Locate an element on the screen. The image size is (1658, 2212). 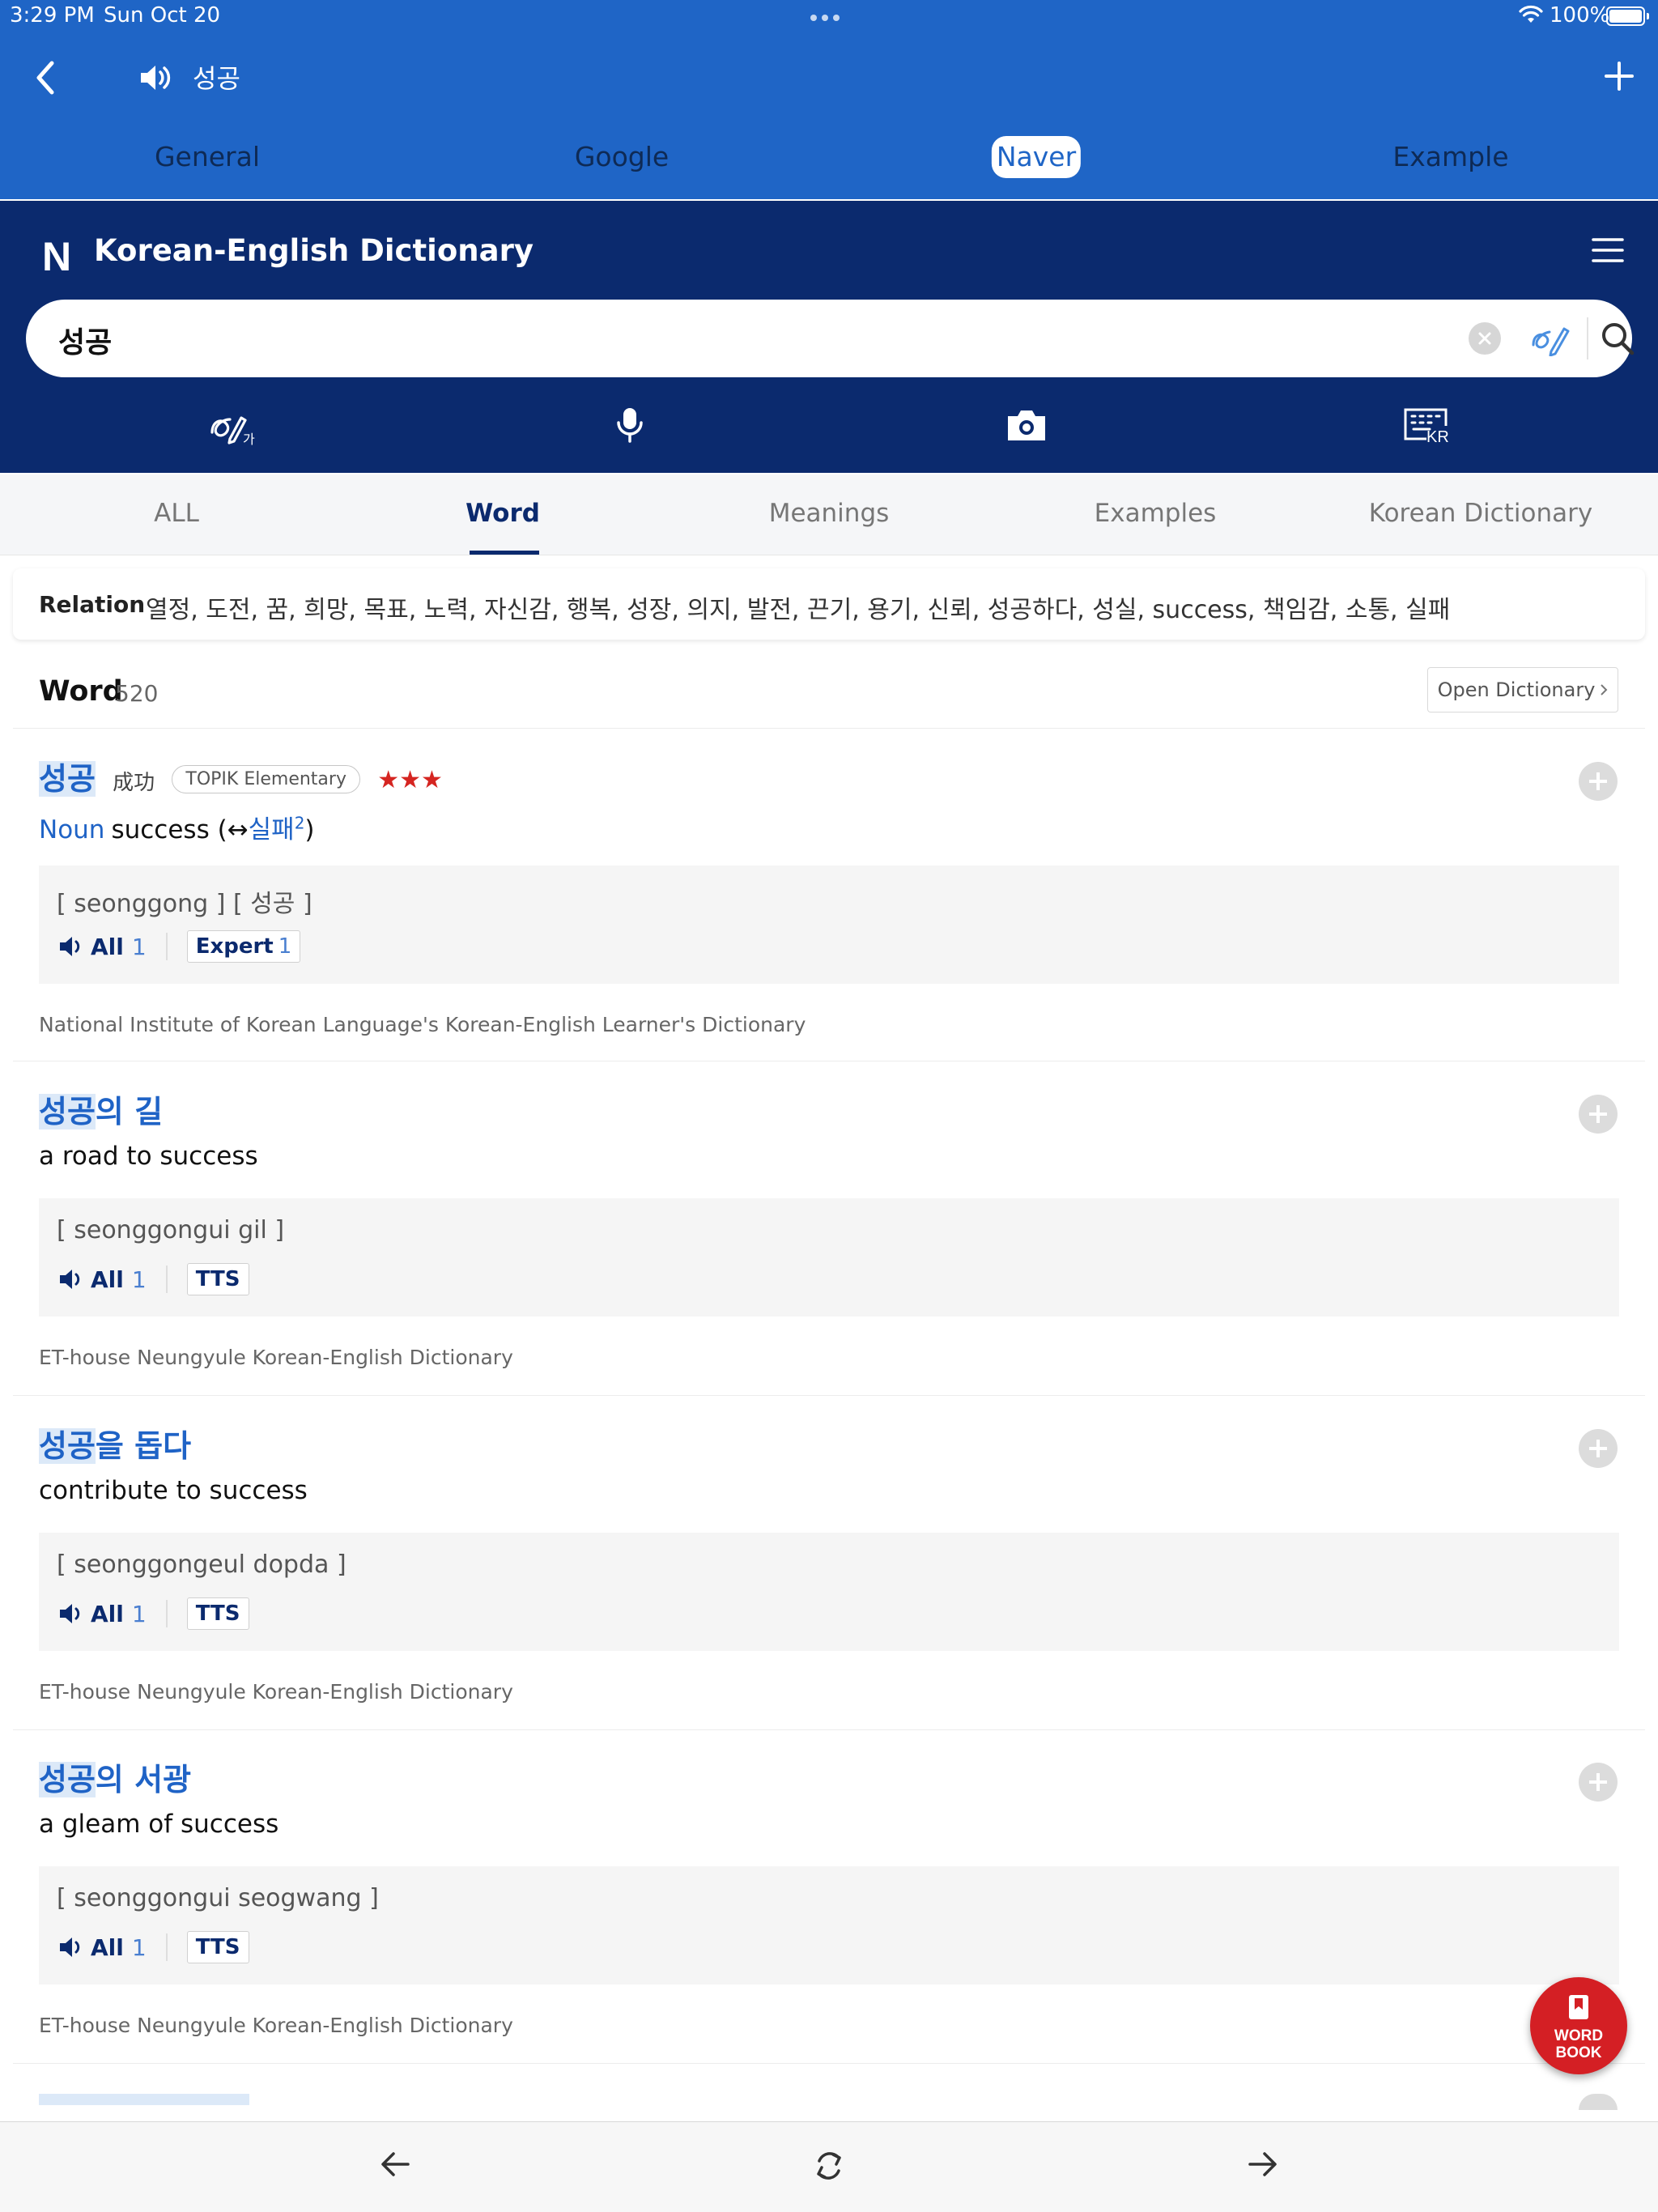
search-box: 성공 is located at coordinates (830, 339).